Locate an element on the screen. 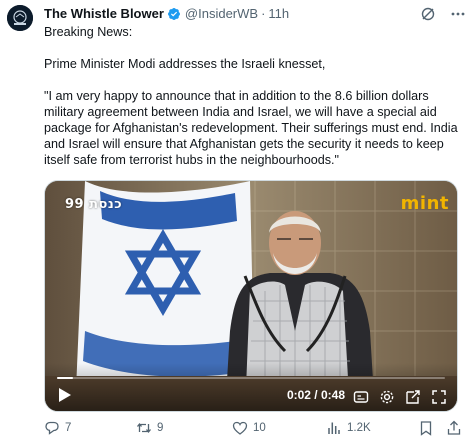 This screenshot has height=448, width=474. captions-icon is located at coordinates (361, 397).